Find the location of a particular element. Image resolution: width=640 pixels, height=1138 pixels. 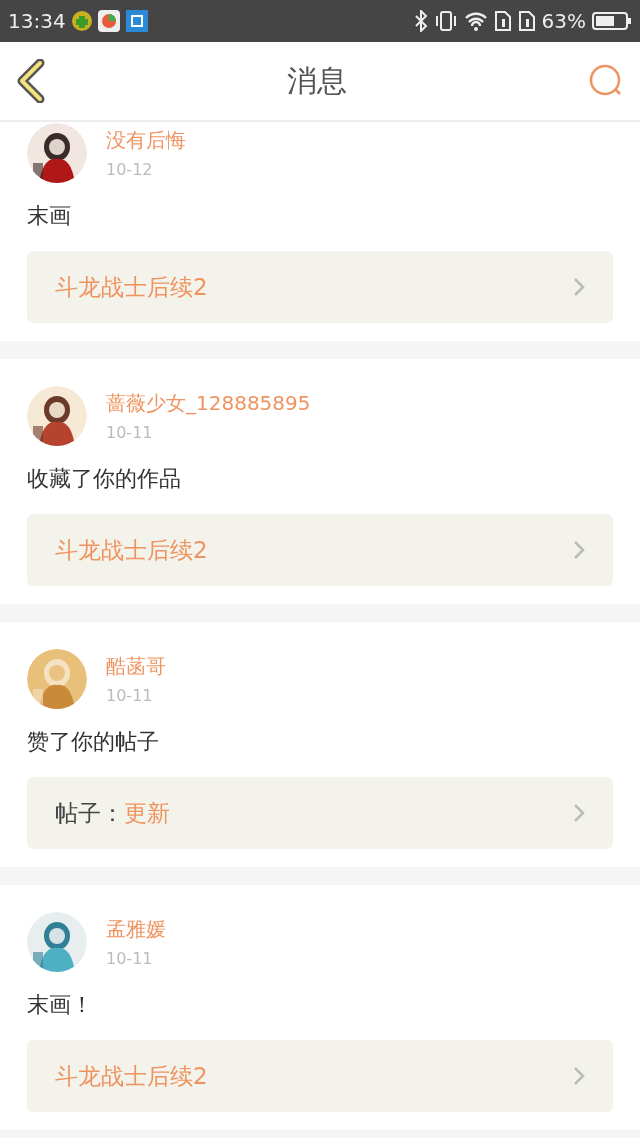

user-name: 蔷薇少女_128885895 is located at coordinates (208, 403).